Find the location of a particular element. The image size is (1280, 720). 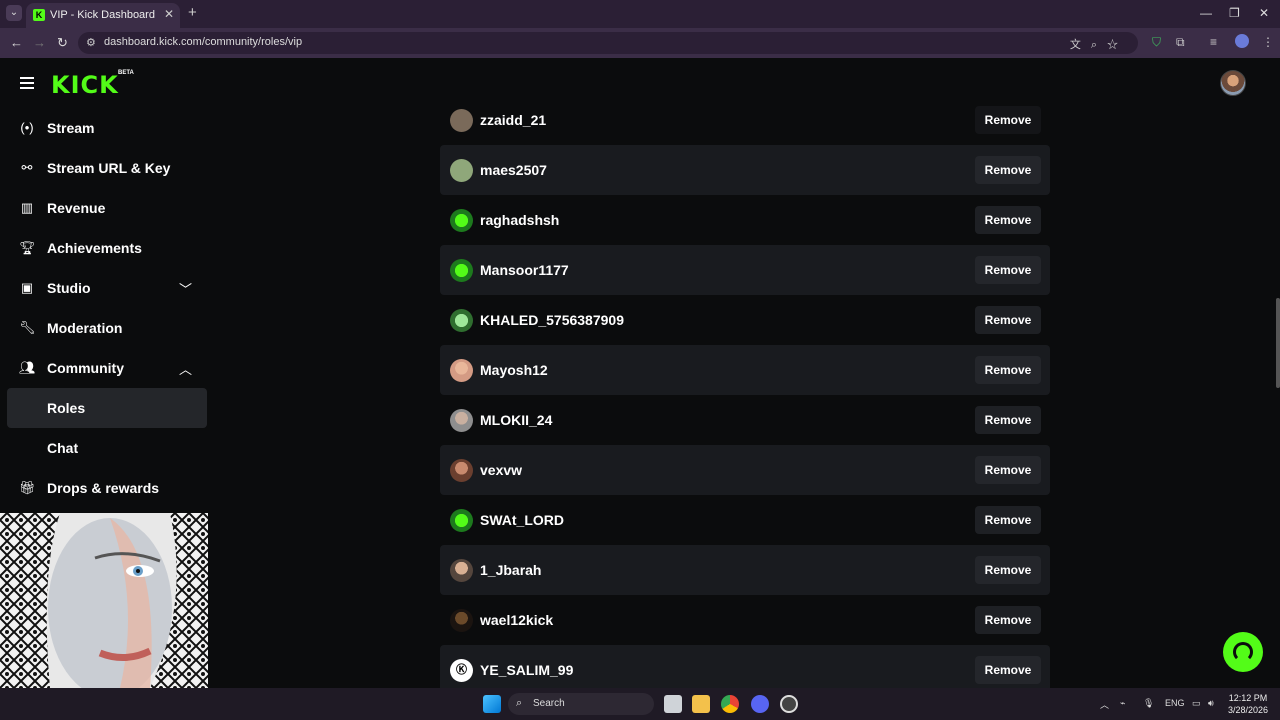

username: vexvw is located at coordinates (501, 470).